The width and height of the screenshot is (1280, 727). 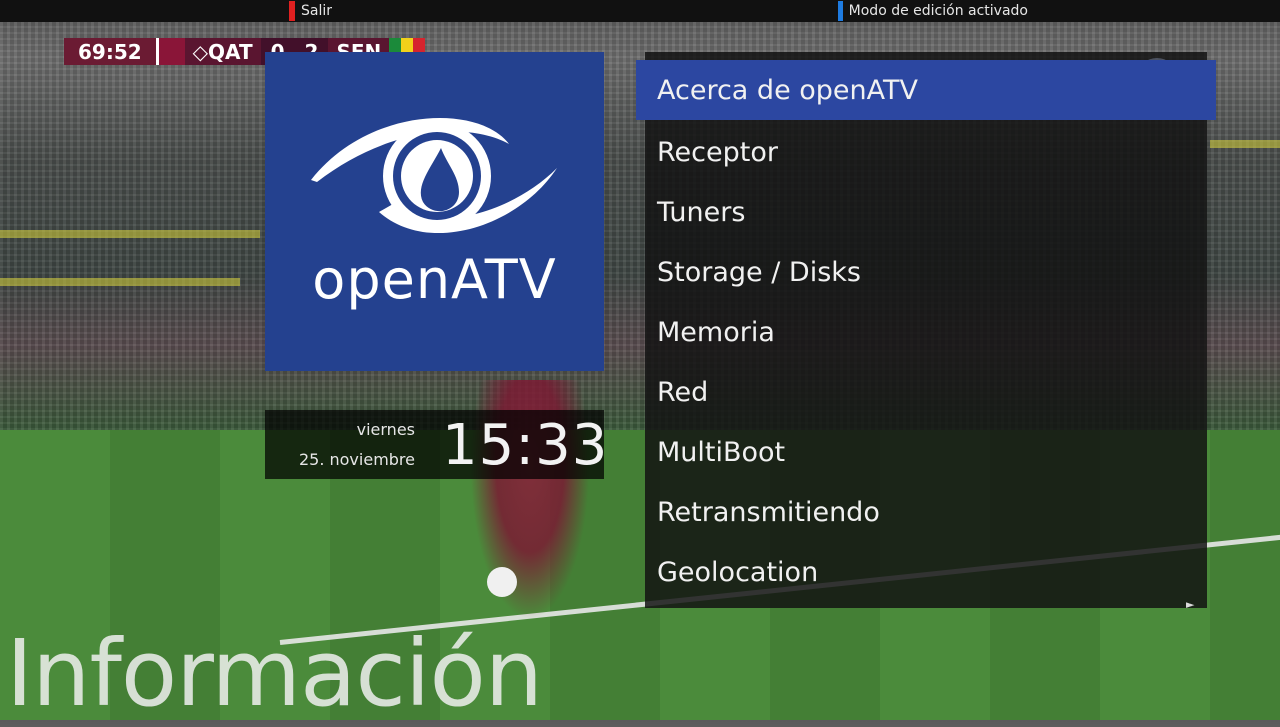 I want to click on menu-item-memory: Memoria, so click(x=926, y=332).